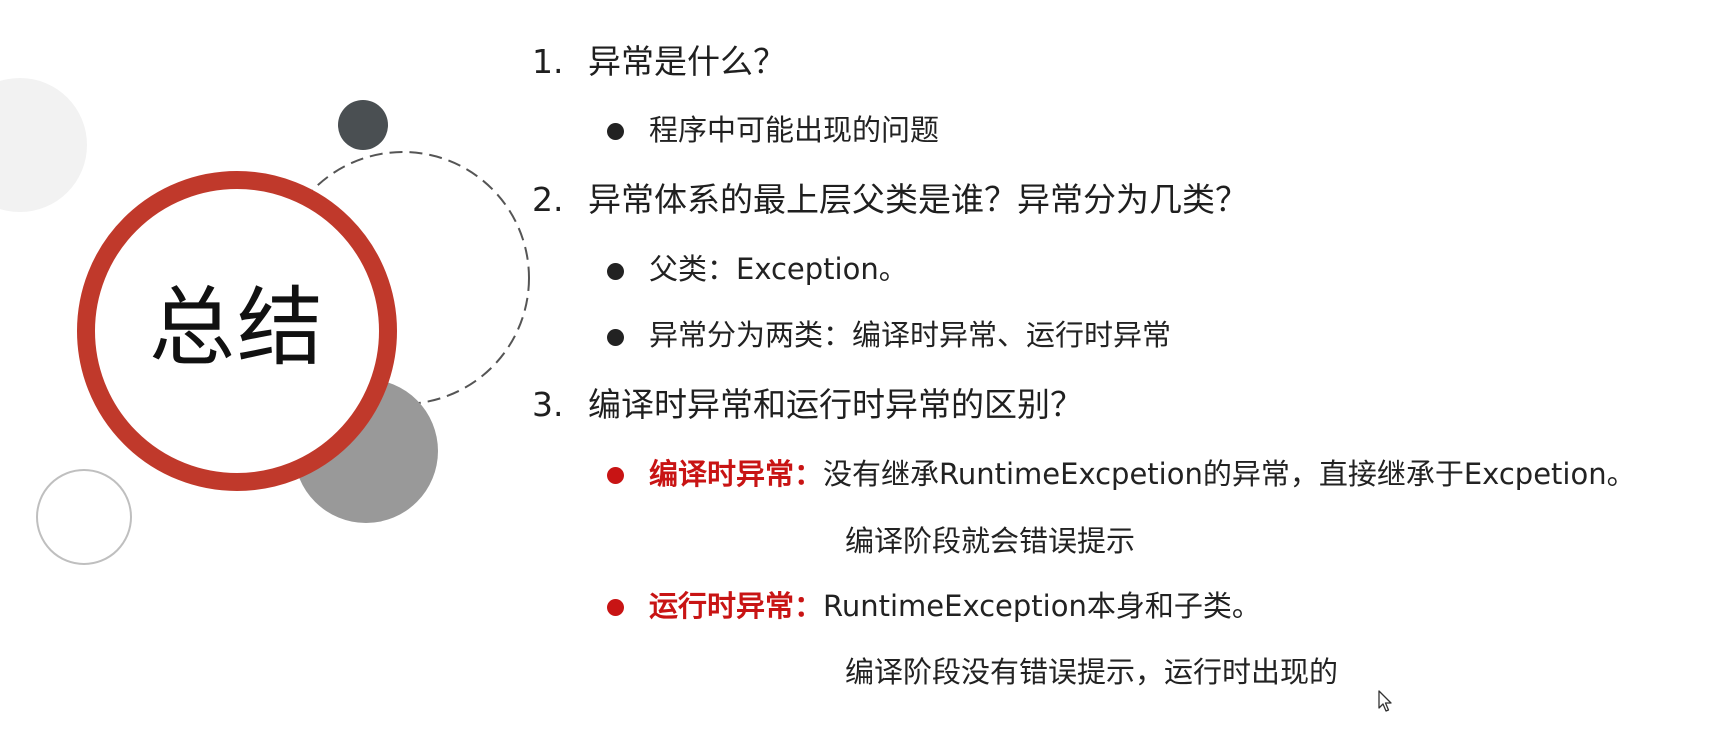 The width and height of the screenshot is (1726, 749). Describe the element at coordinates (1042, 606) in the screenshot. I see `runtime-text: RuntimeException本身和子类。` at that location.